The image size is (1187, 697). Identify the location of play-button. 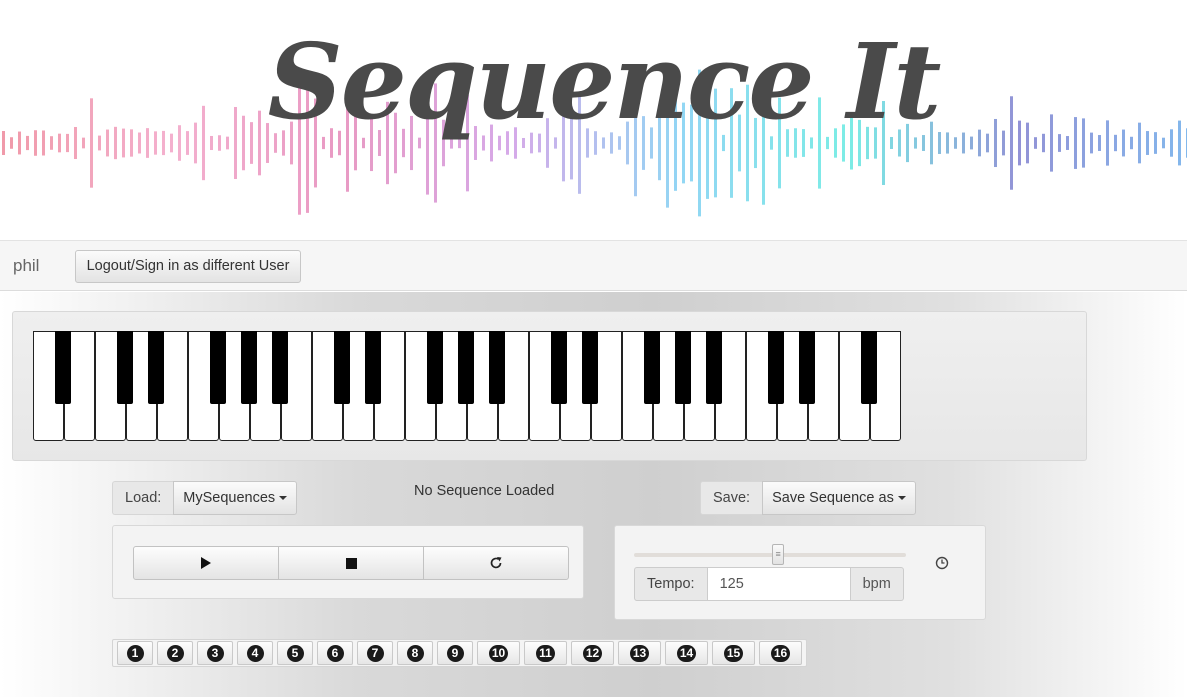
(206, 563).